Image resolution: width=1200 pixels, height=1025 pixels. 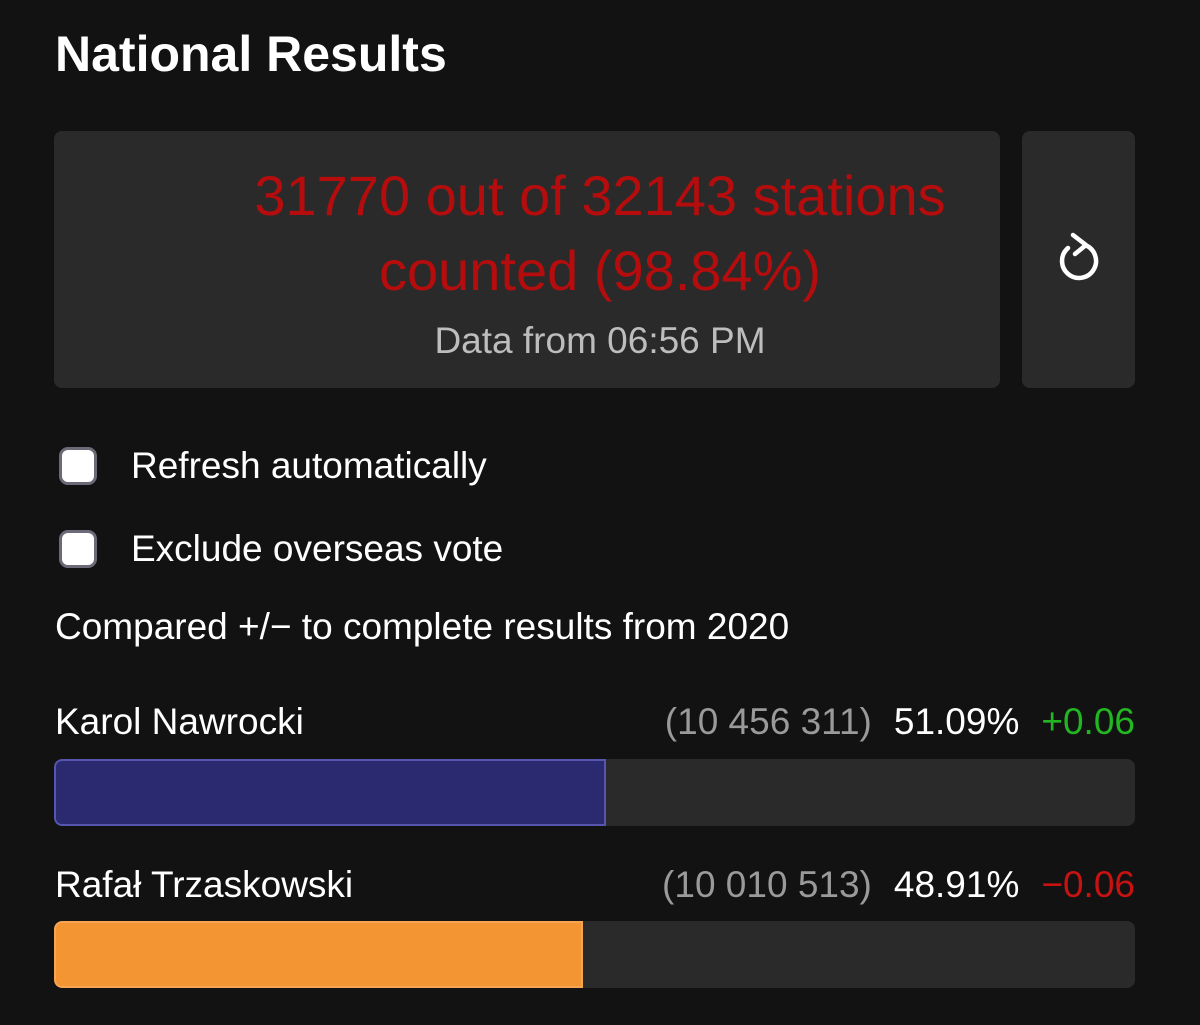 What do you see at coordinates (956, 884) in the screenshot?
I see `candidate-percent: 48.91%` at bounding box center [956, 884].